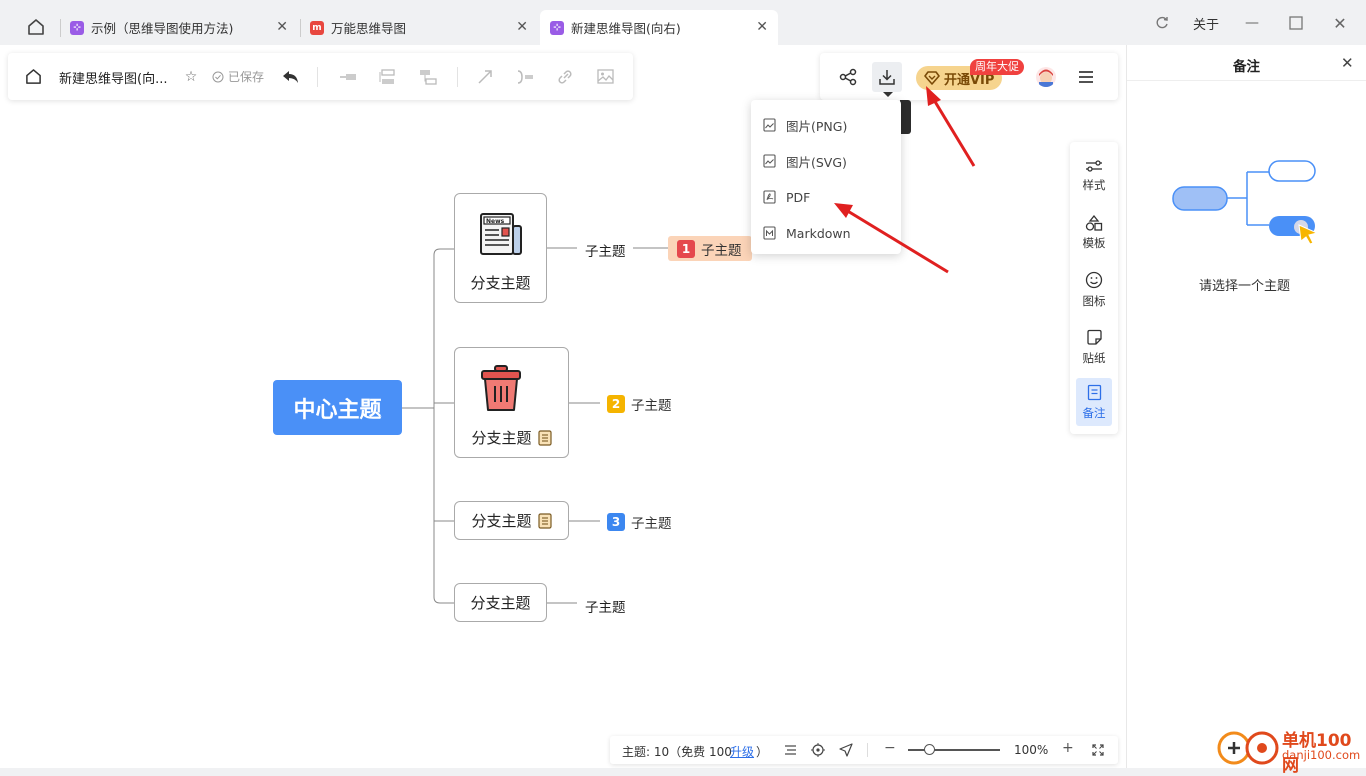 Image resolution: width=1366 pixels, height=776 pixels. I want to click on priority-3-badge: 3, so click(616, 522).